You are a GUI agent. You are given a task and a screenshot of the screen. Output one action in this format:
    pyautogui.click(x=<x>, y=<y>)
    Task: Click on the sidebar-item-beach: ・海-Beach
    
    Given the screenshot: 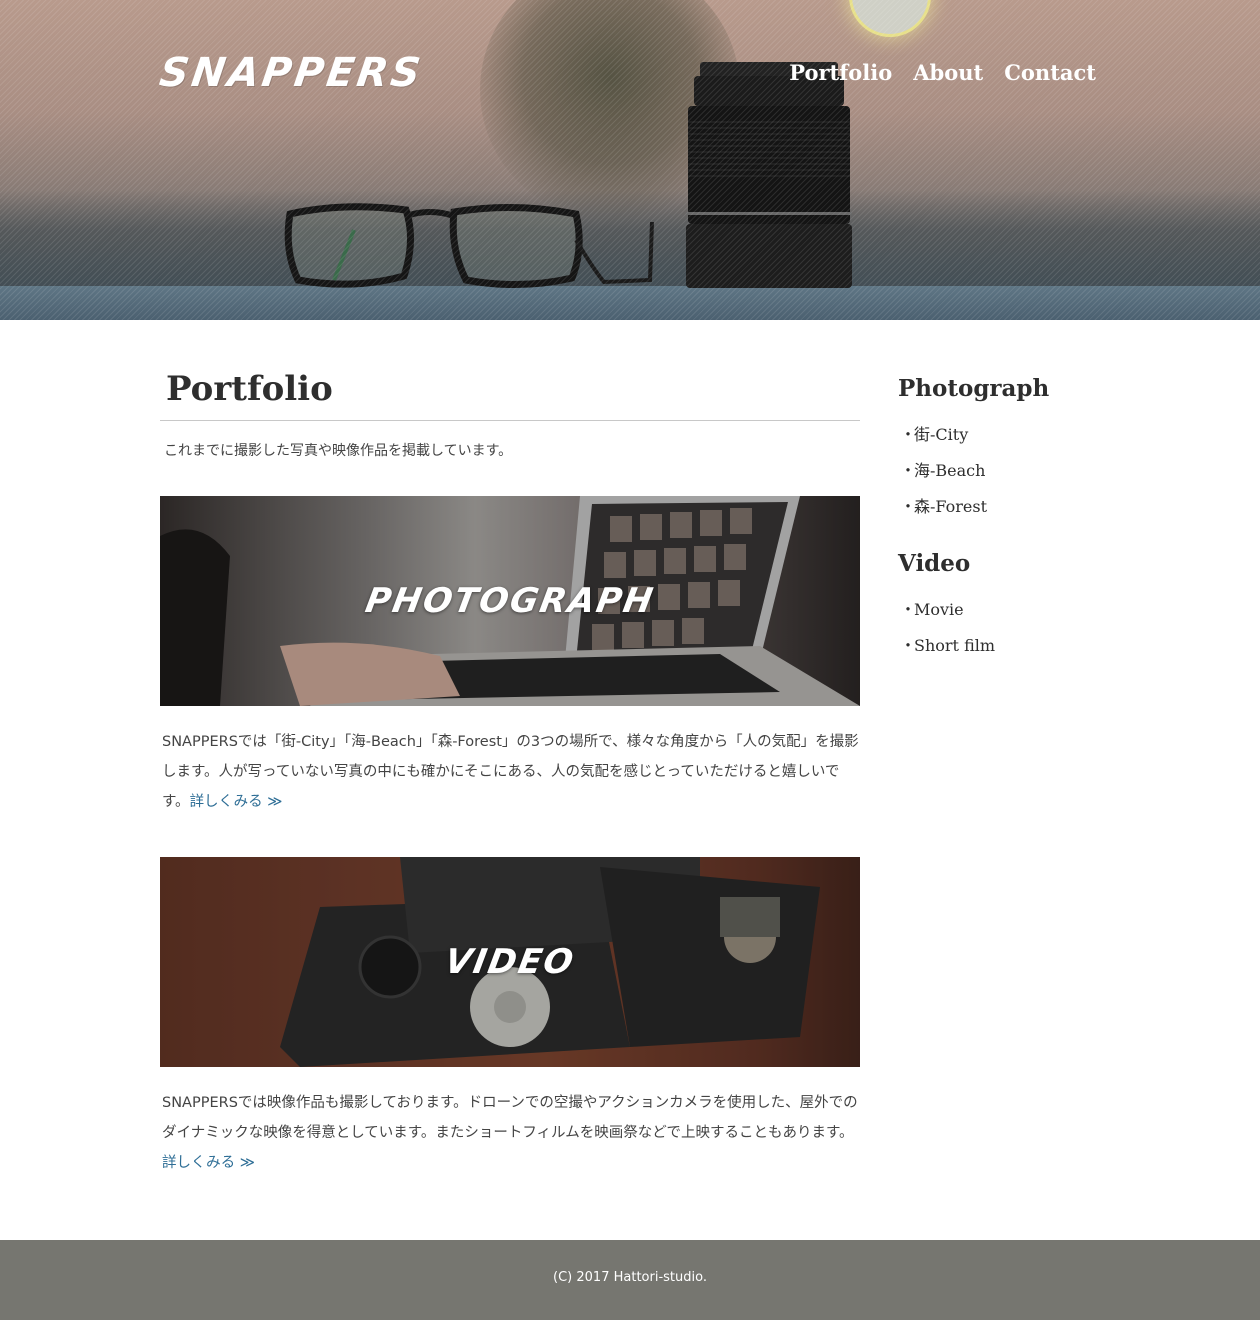 What is the action you would take?
    pyautogui.click(x=1003, y=471)
    